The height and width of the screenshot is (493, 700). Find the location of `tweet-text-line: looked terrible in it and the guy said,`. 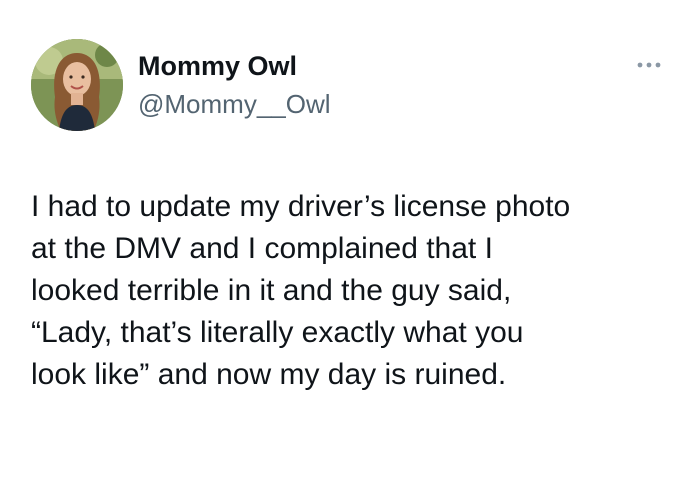

tweet-text-line: looked terrible in it and the guy said, is located at coordinates (271, 290).